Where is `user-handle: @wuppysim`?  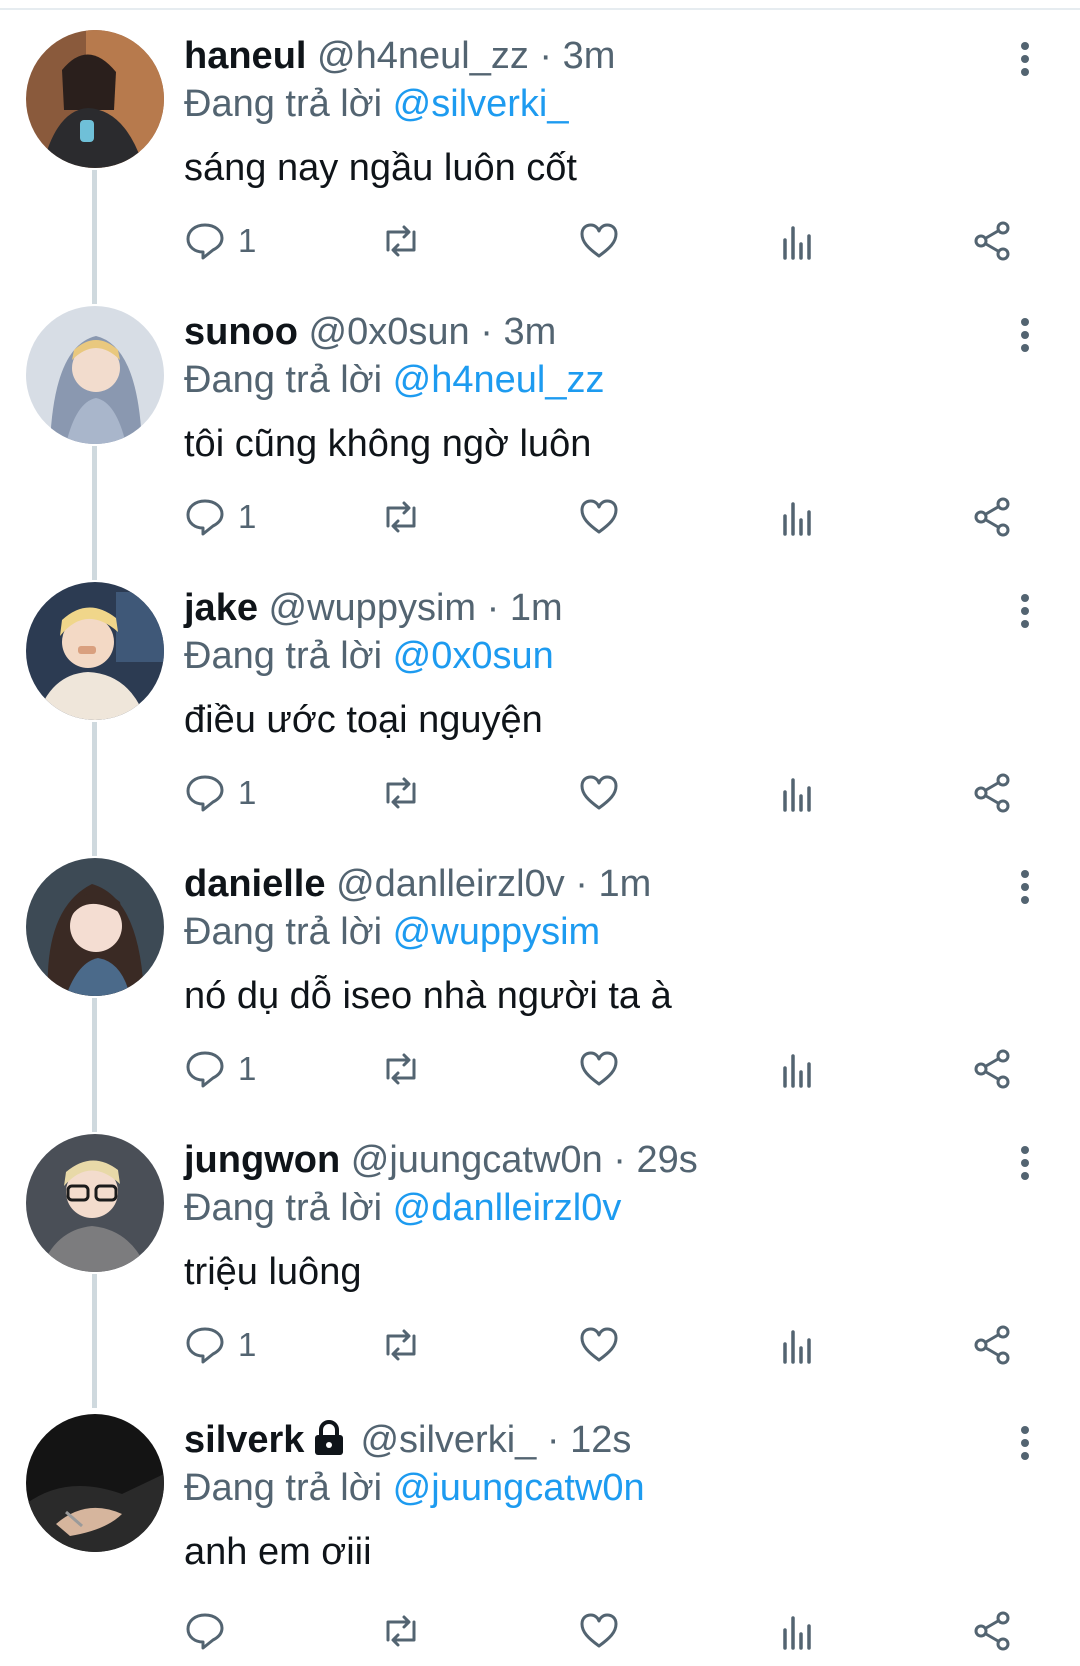 user-handle: @wuppysim is located at coordinates (373, 608).